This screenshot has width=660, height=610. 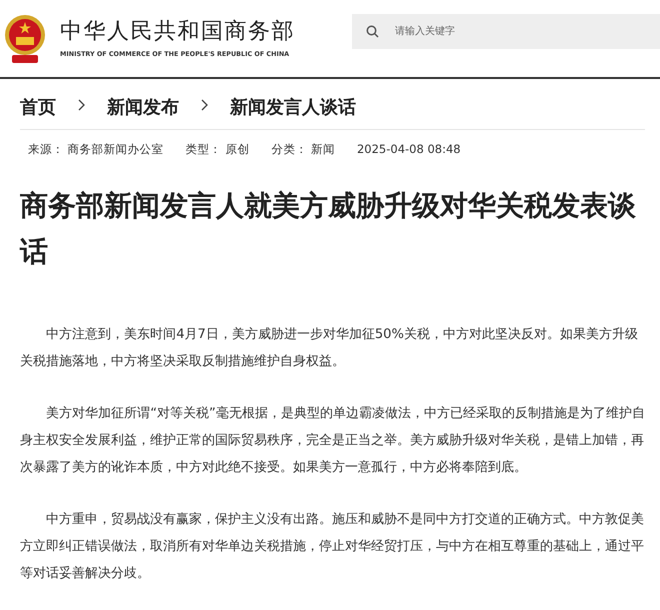 I want to click on article-title: 商务部新闻发言人就美方威胁升级对华关税发表谈话, so click(x=328, y=229).